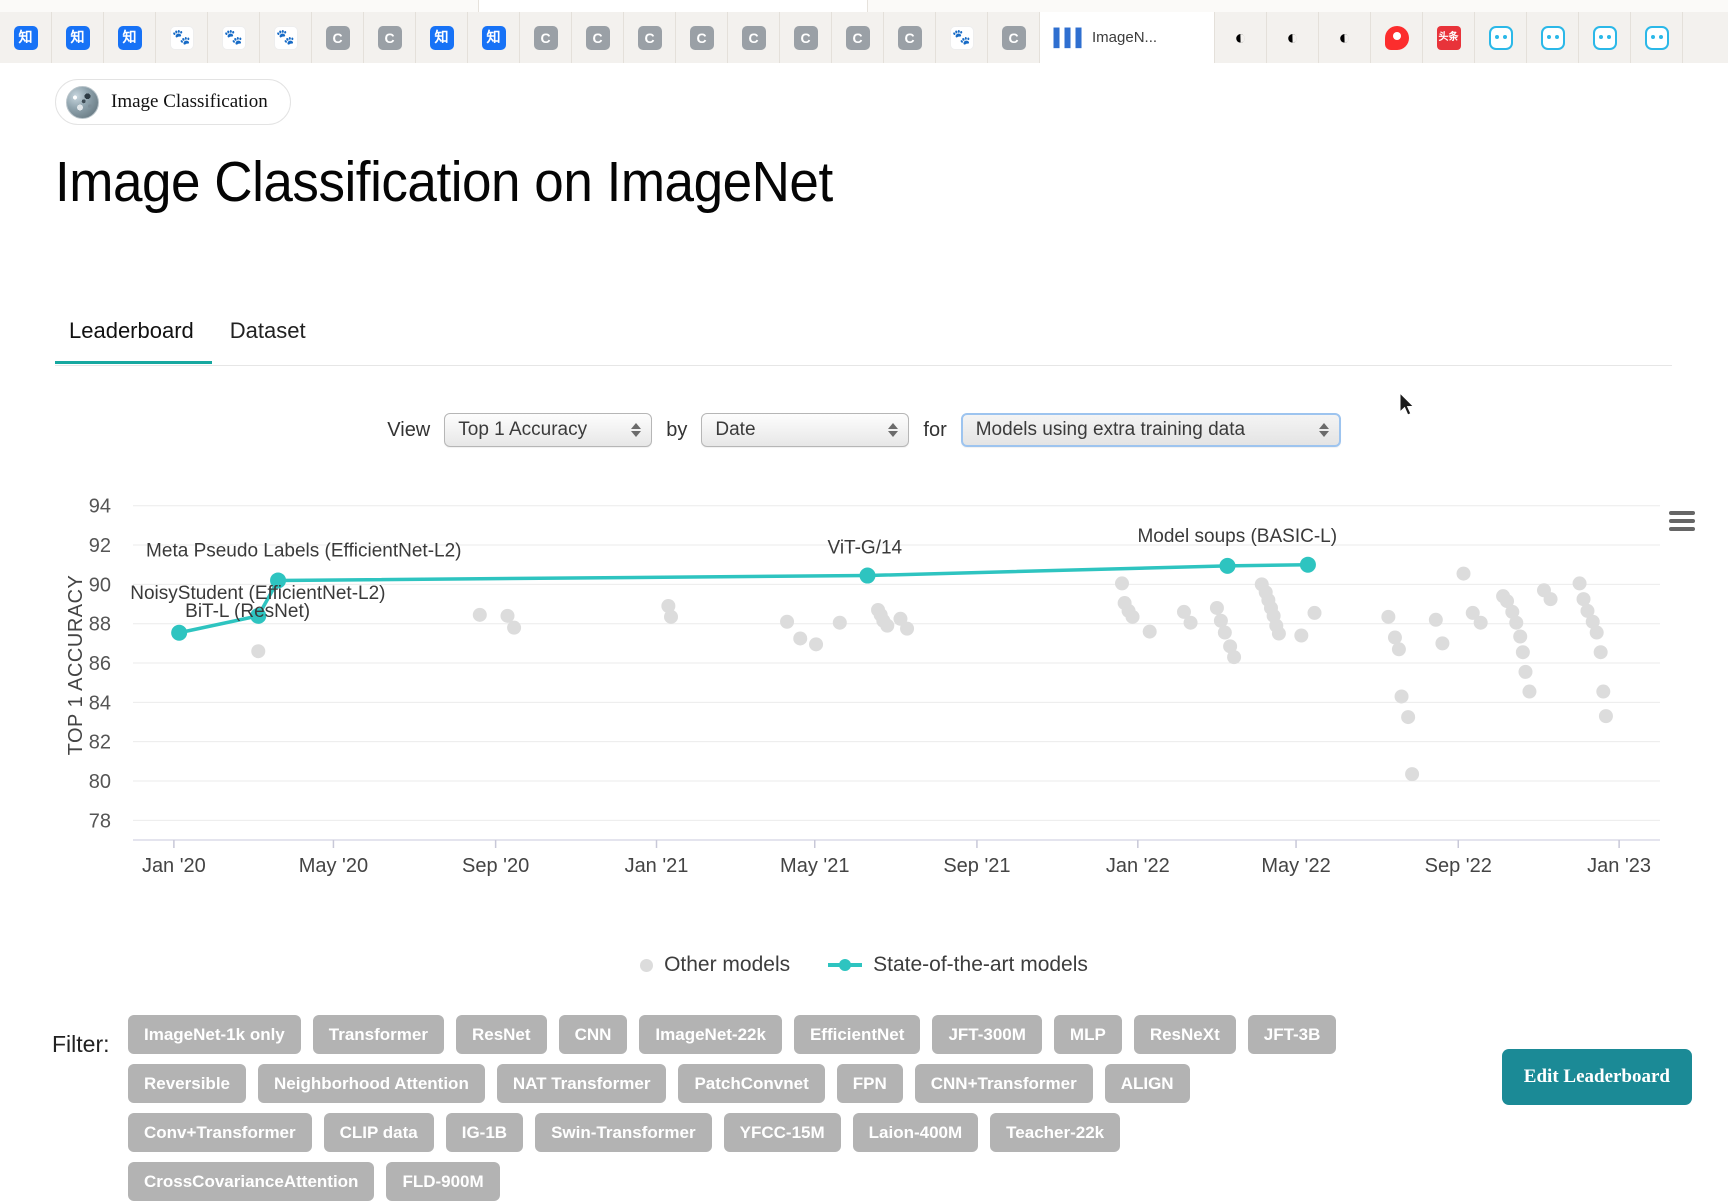 The width and height of the screenshot is (1728, 1201). What do you see at coordinates (443, 1181) in the screenshot?
I see `filter-chip: FLD-900M` at bounding box center [443, 1181].